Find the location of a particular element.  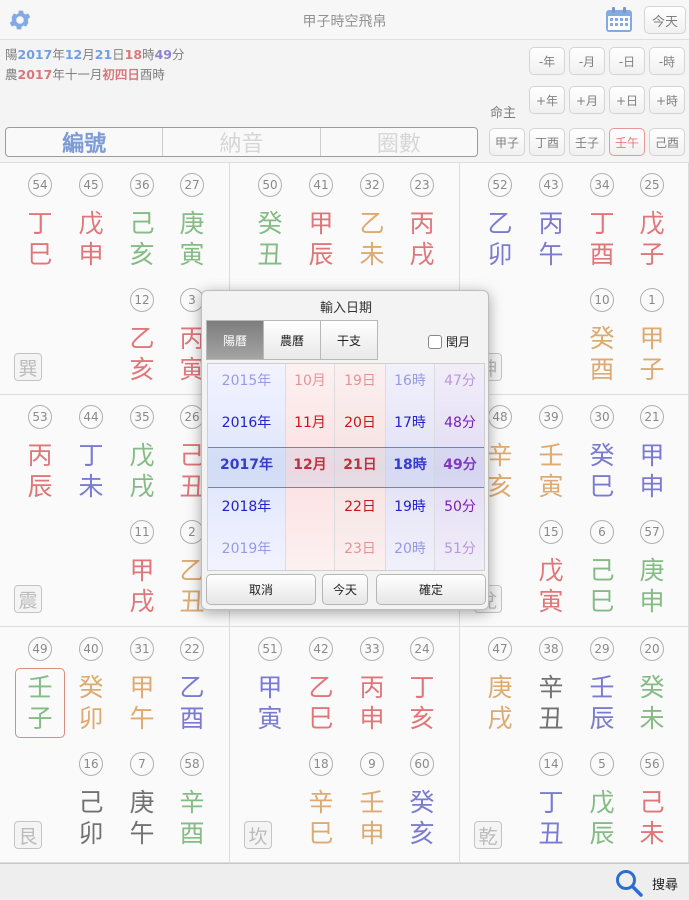

picker-item: 50分 is located at coordinates (459, 506).